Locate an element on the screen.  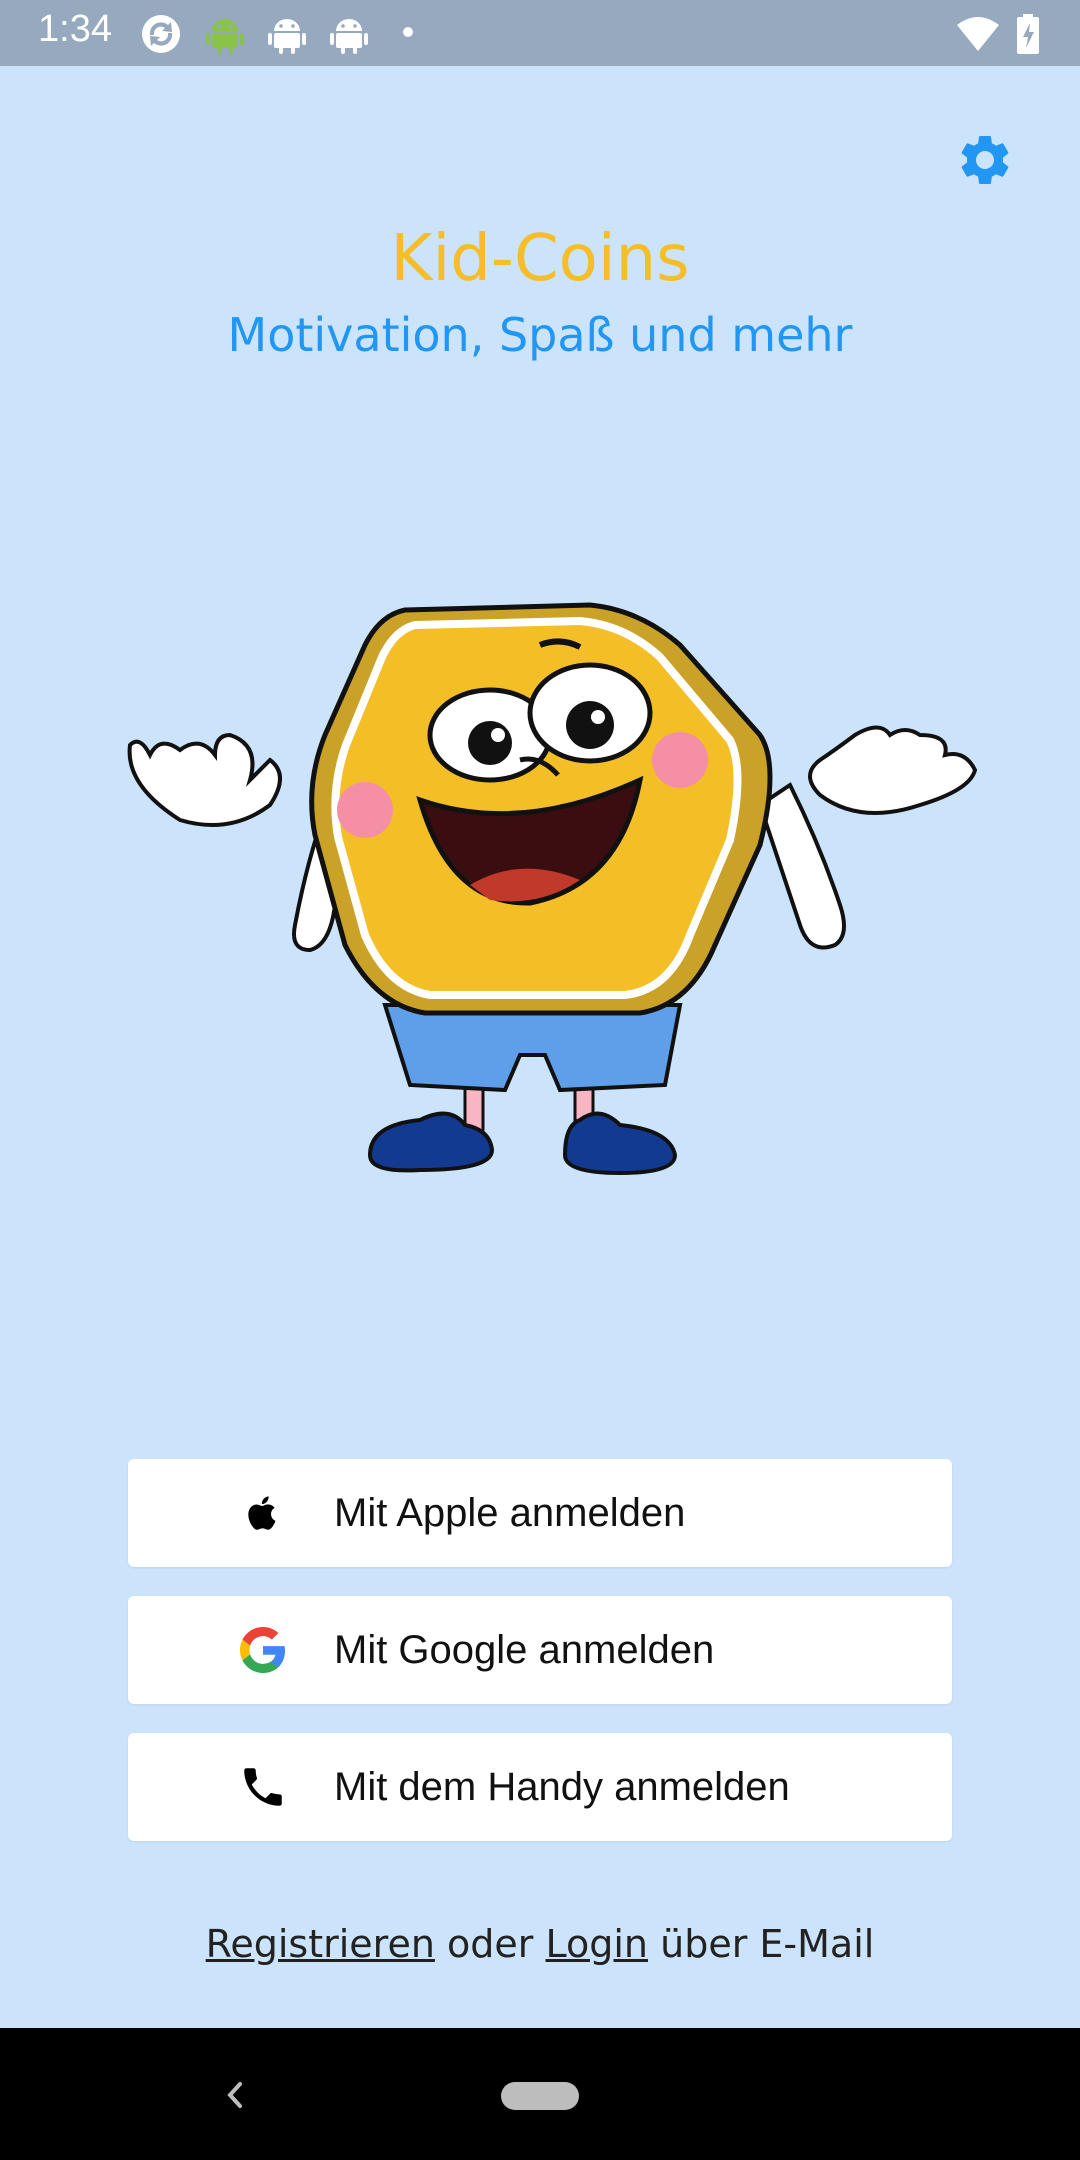
back-chevron-icon is located at coordinates (235, 2095).